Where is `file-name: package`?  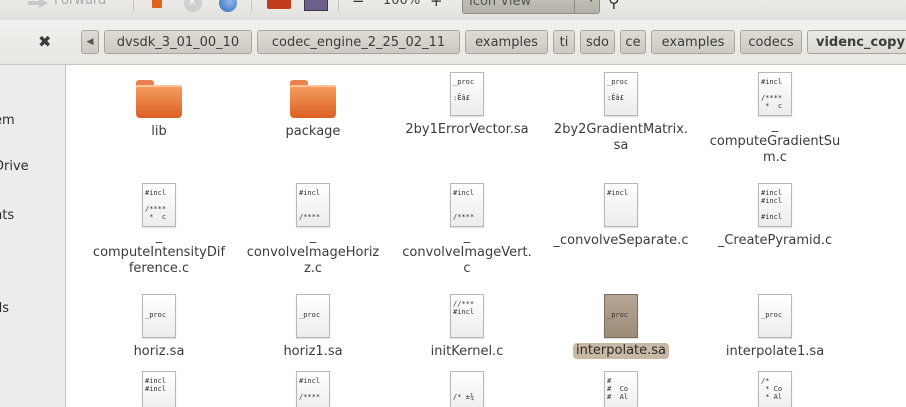 file-name: package is located at coordinates (313, 131).